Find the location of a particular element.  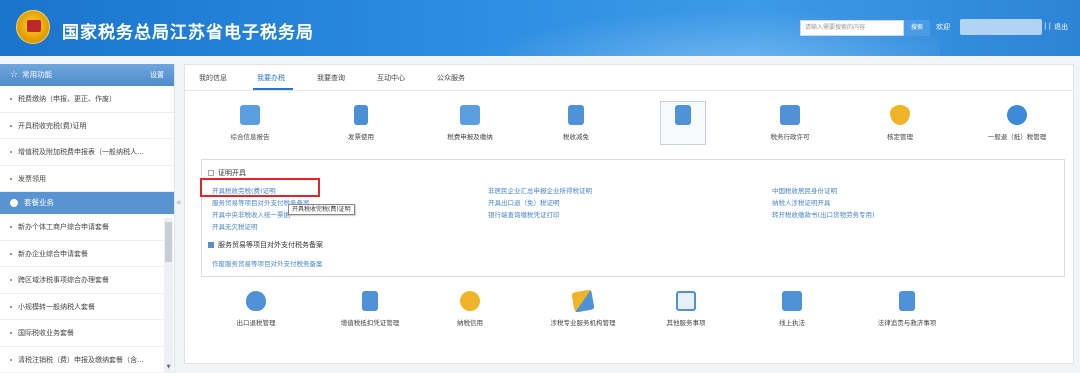

category-label: 其他服务事项 is located at coordinates (686, 322).